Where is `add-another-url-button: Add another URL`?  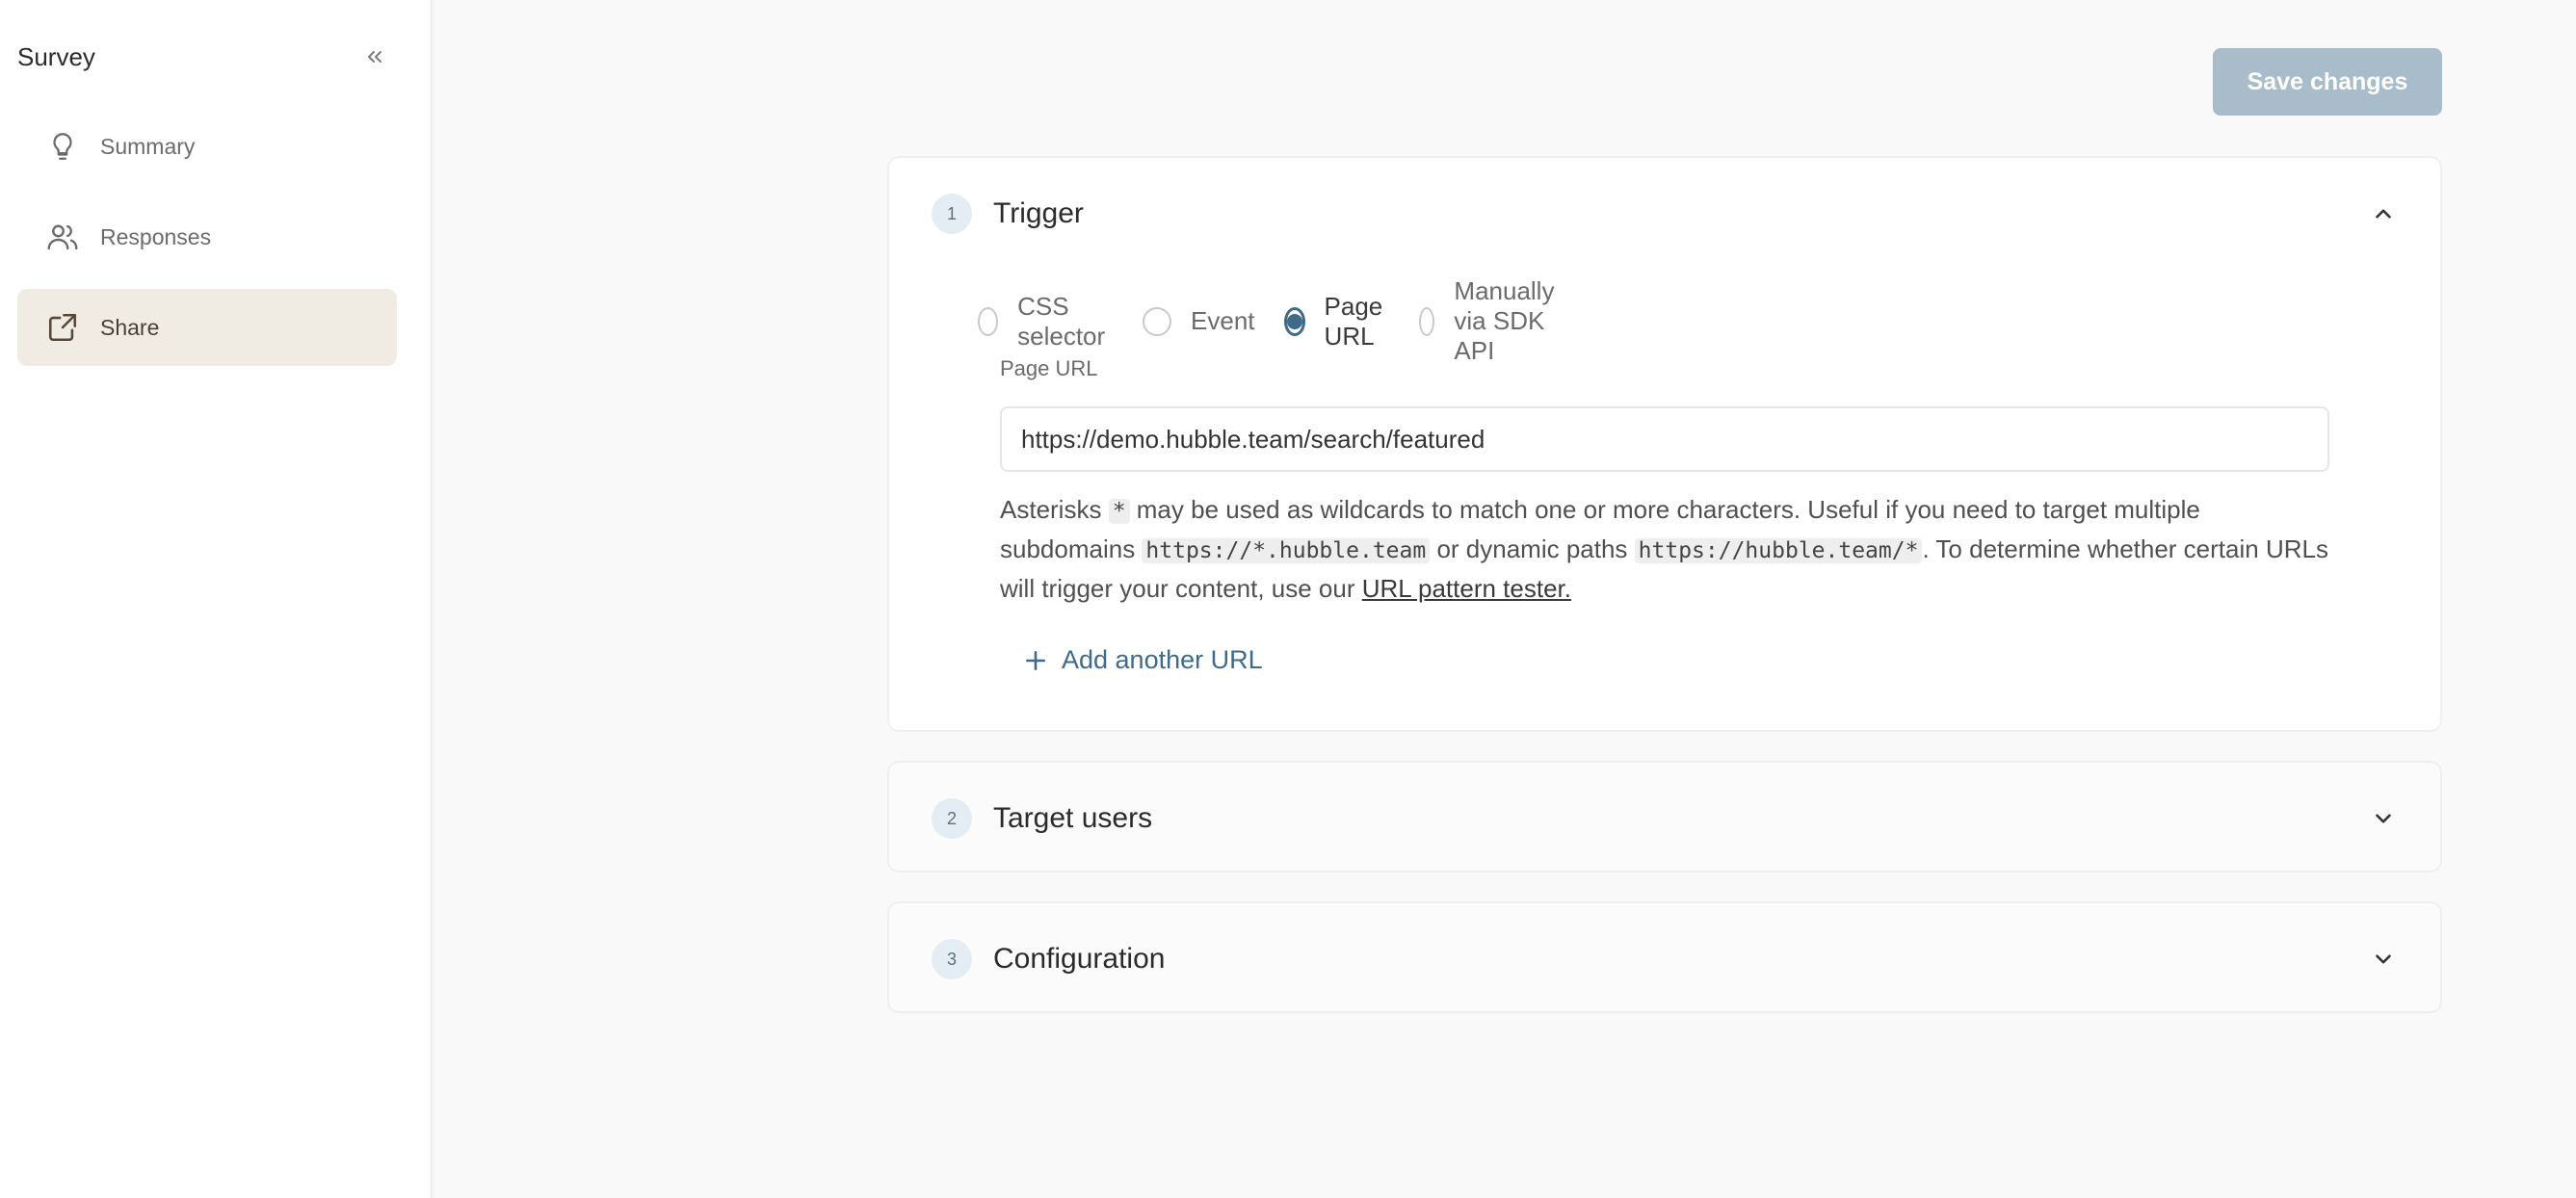 add-another-url-button: Add another URL is located at coordinates (1143, 660).